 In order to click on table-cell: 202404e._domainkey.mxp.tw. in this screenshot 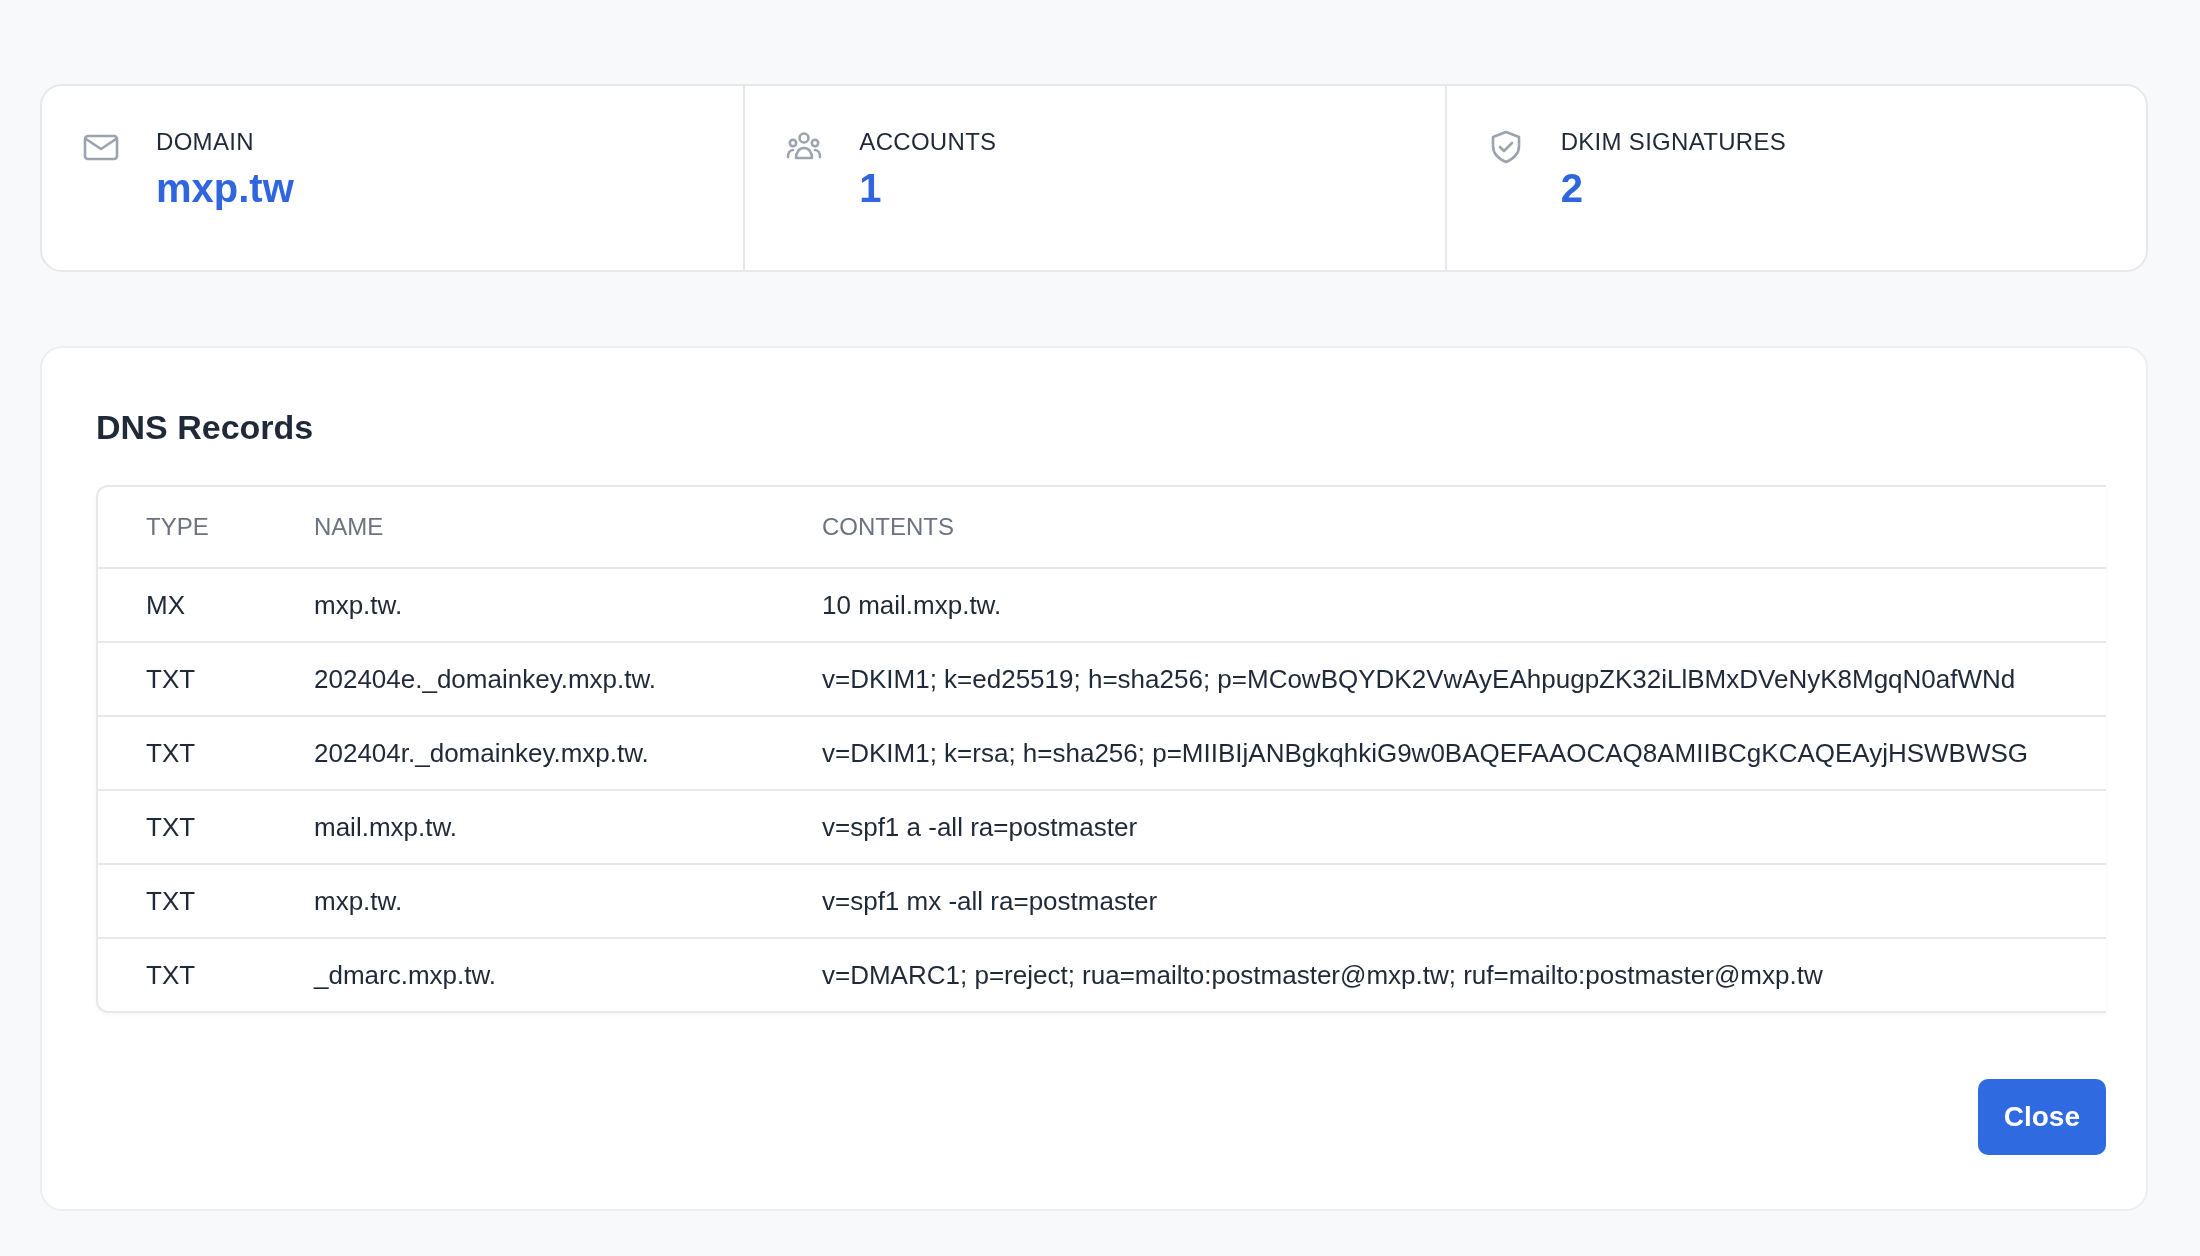, I will do `click(520, 679)`.